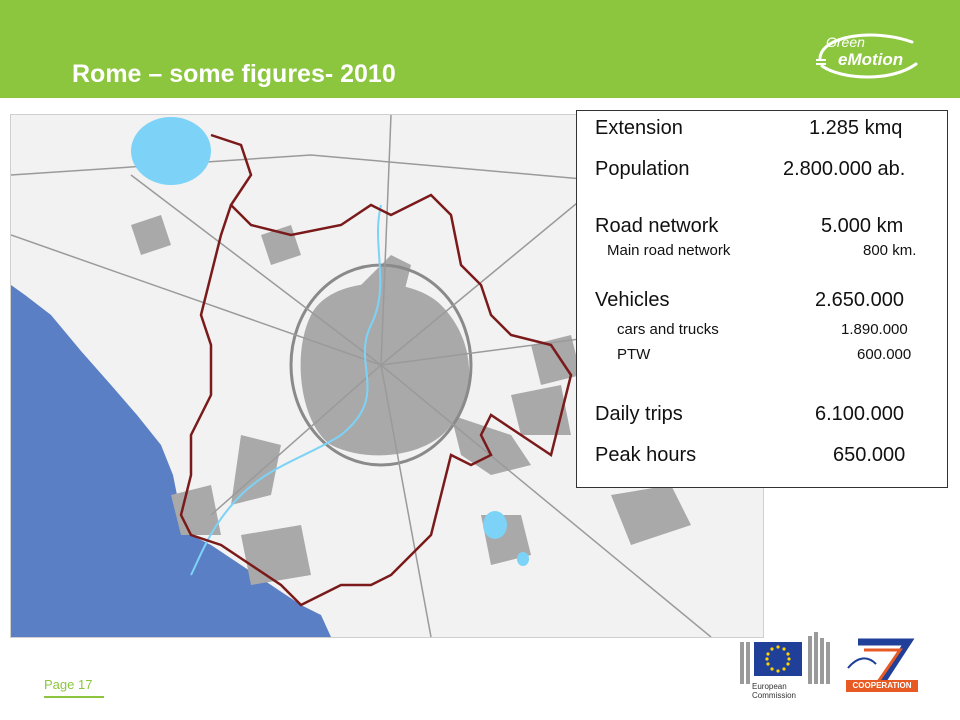  I want to click on peak-hours-label: Peak hours, so click(646, 455).